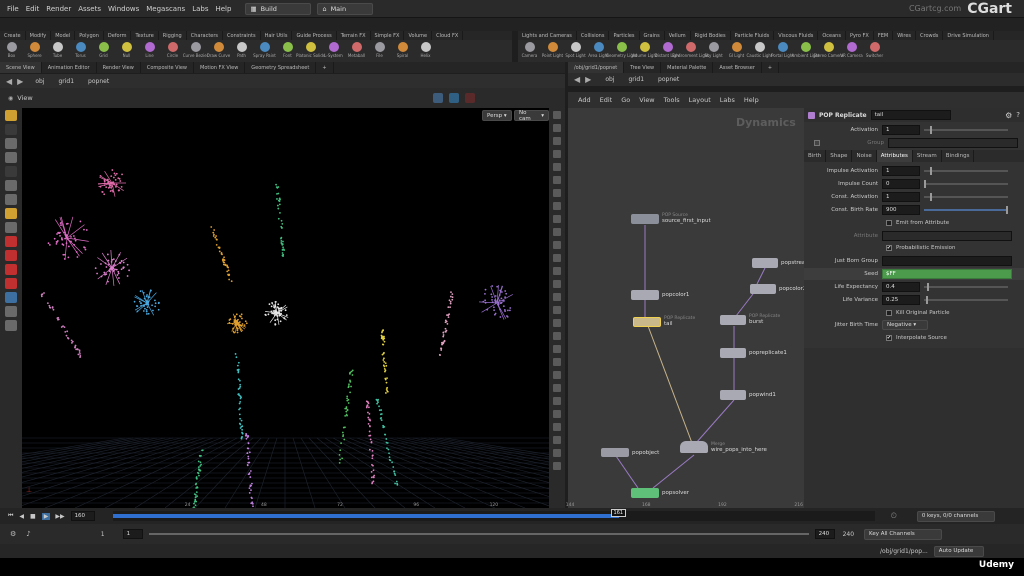 This screenshot has height=576, width=1024. Describe the element at coordinates (664, 321) in the screenshot. I see `node-tail: POP Replicate tail` at that location.